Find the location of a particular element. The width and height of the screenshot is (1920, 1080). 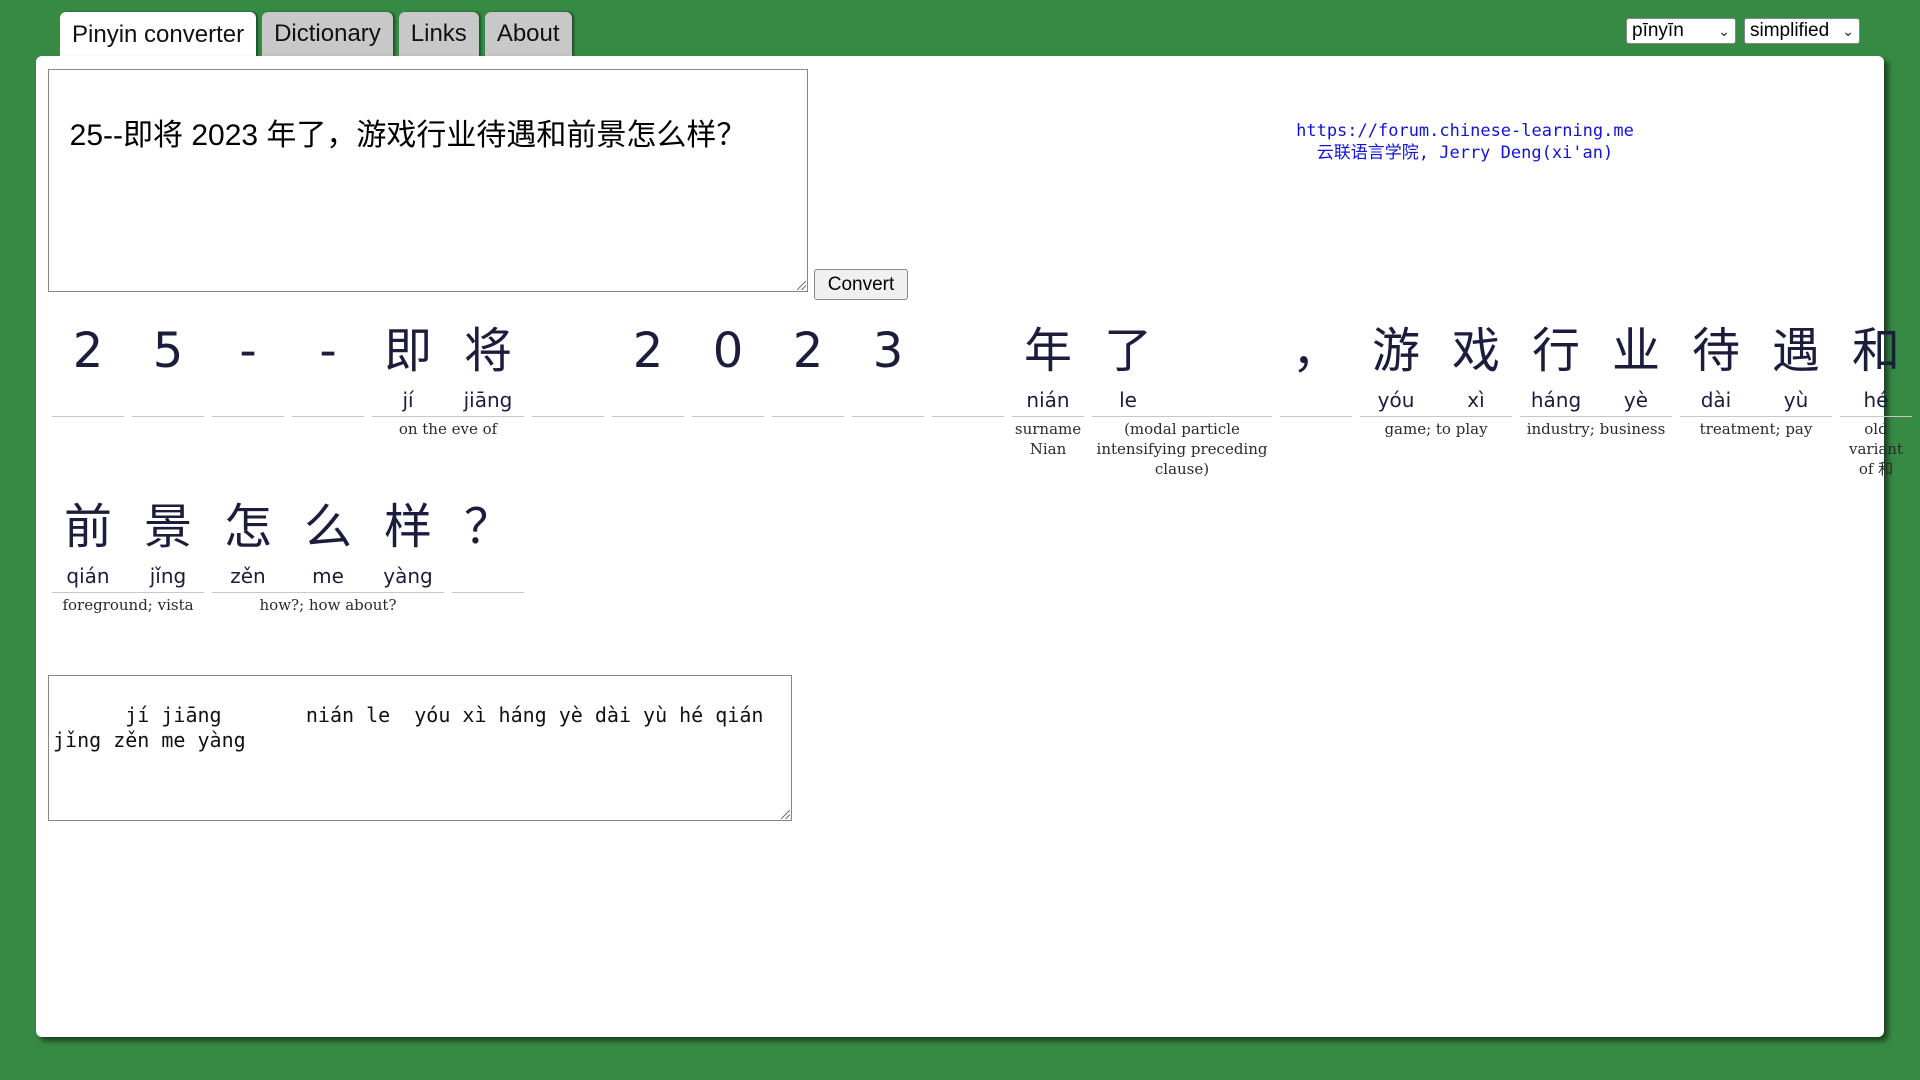

hanzi-character: 怎 is located at coordinates (247, 527).